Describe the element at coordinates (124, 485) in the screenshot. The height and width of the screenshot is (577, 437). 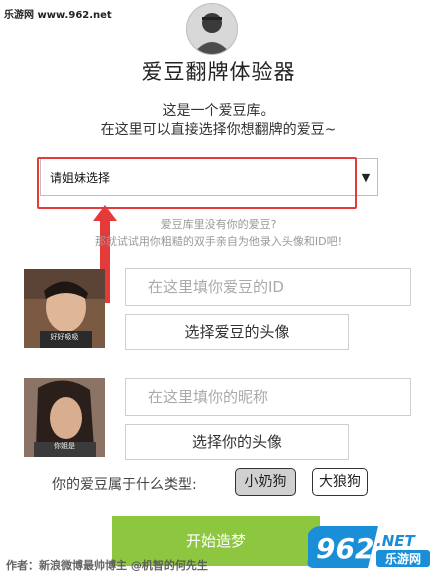
I see `idol-type-label: 你的爱豆属于什么类型:` at that location.